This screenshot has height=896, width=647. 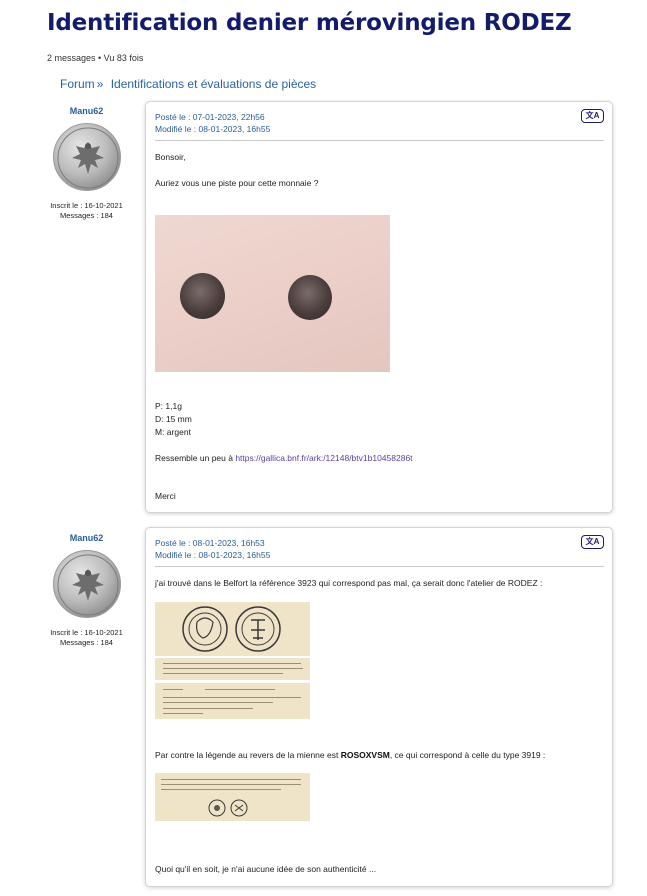 I want to click on breadcrumb-forum-link: Forum, so click(x=77, y=84).